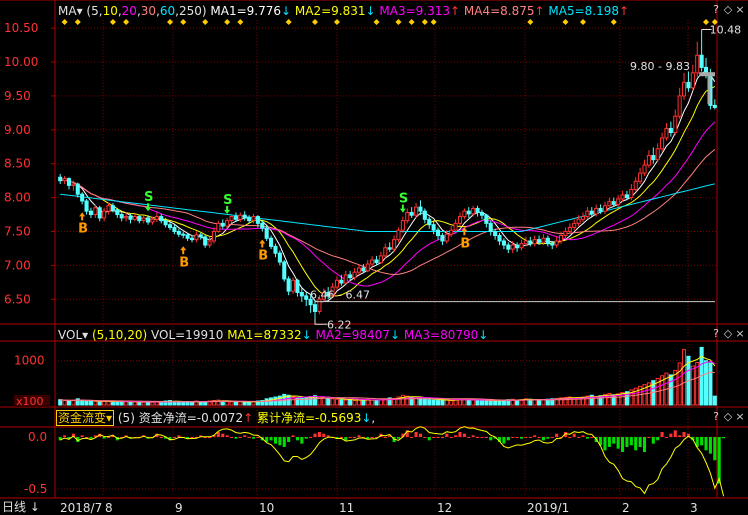 Image resolution: width=748 pixels, height=515 pixels. I want to click on arrow-up-icon: ↑, so click(248, 418).